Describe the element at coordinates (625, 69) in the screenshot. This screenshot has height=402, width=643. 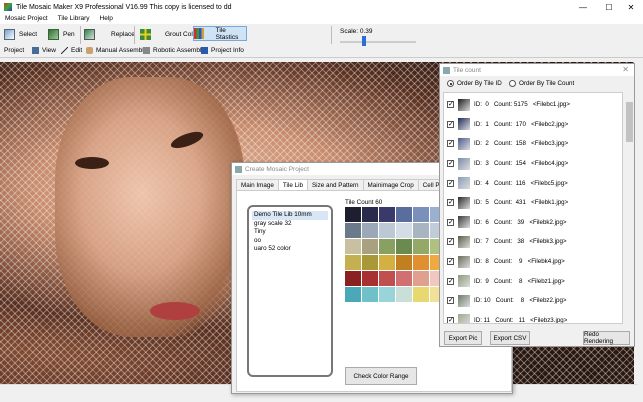
I see `close-icon: ✕` at that location.